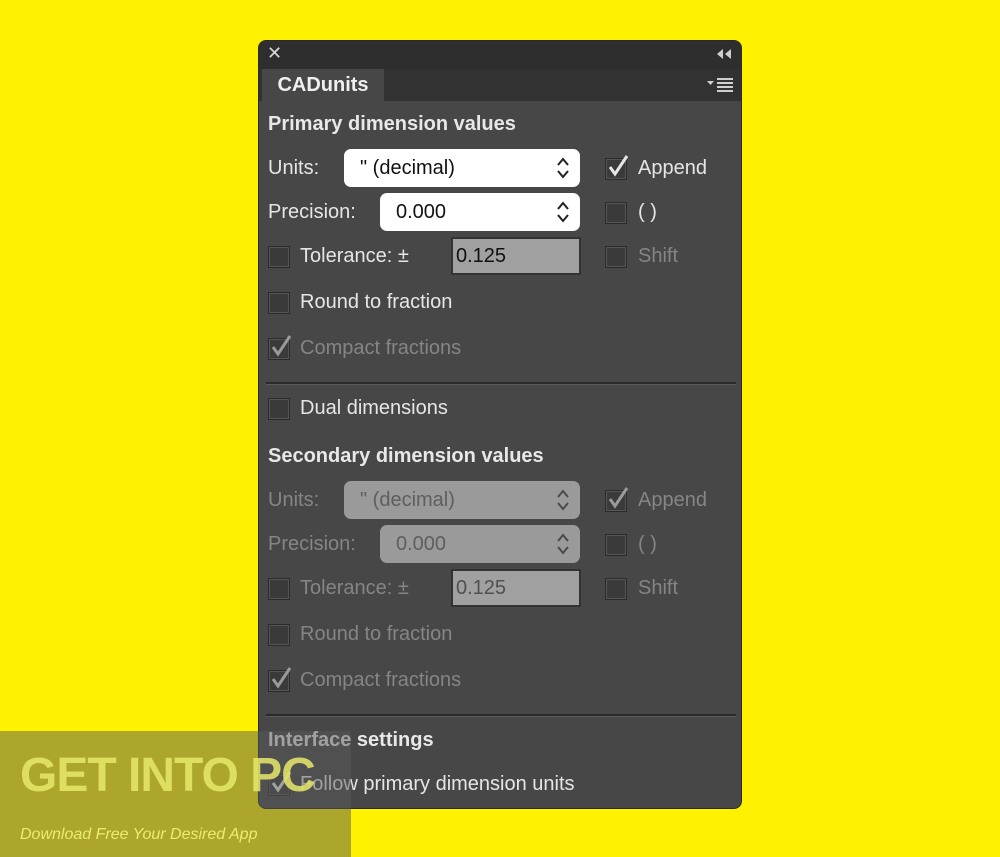 The image size is (1000, 857). I want to click on secondary-tolerance-checkbox, so click(279, 589).